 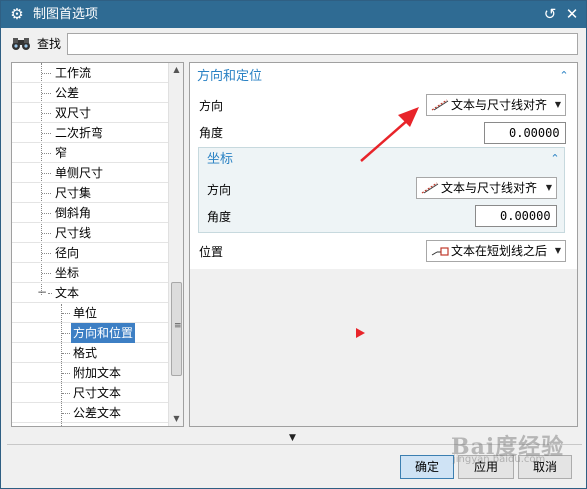 I want to click on title-bar: ⚙ 制图首选项 ↺ ✕, so click(x=293, y=14).